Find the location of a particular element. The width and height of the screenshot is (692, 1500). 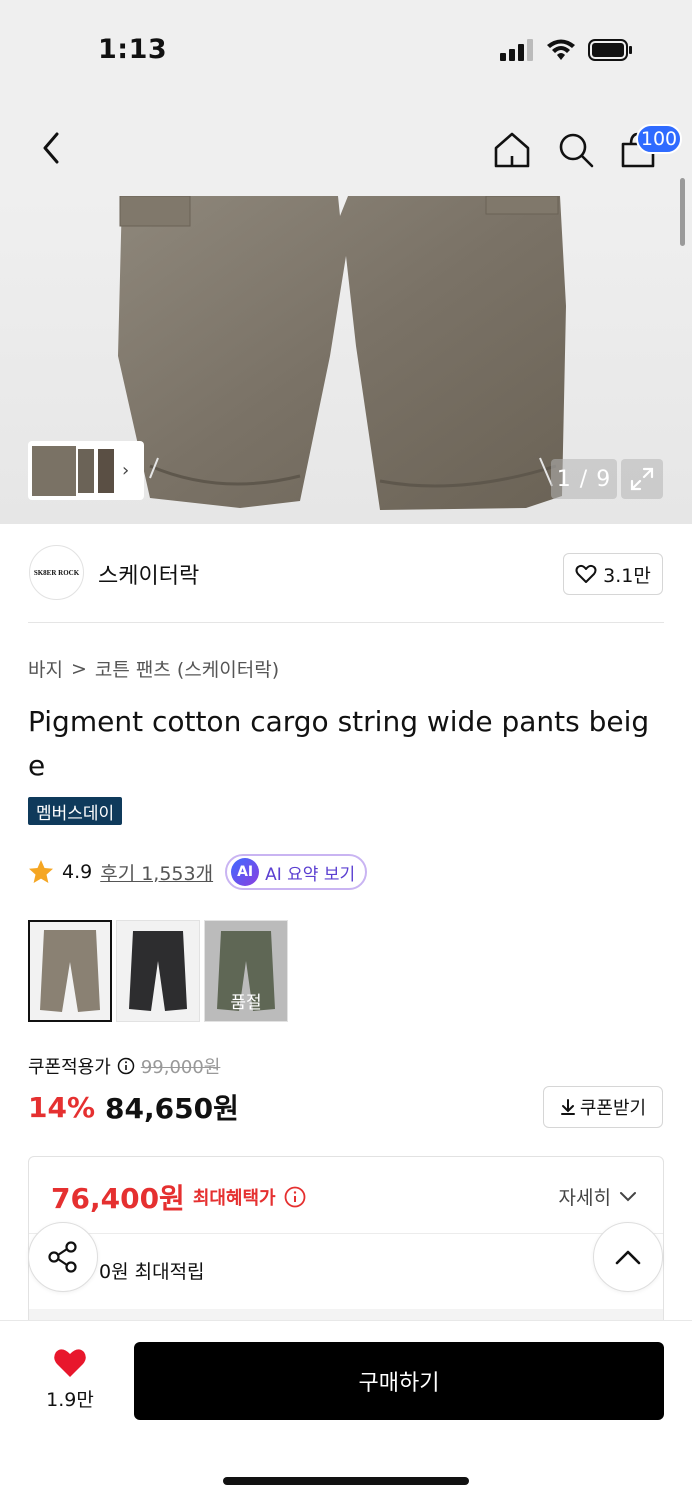

swatch-khaki: 품절 is located at coordinates (246, 971).